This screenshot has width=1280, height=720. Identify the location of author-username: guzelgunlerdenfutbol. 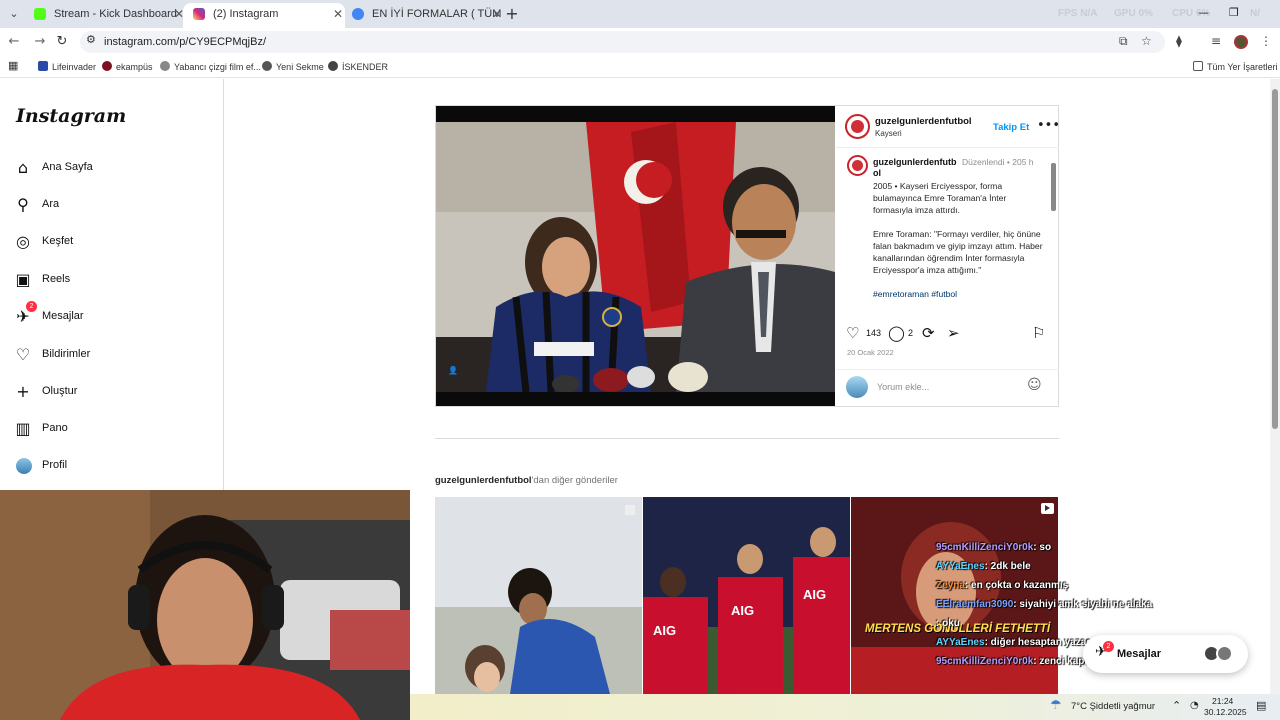
(923, 121).